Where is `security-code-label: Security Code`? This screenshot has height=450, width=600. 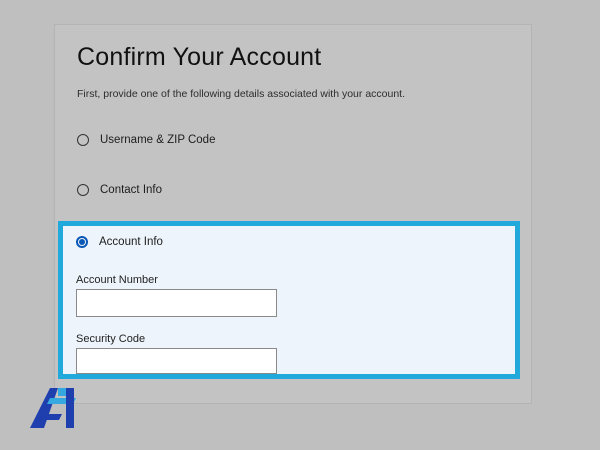 security-code-label: Security Code is located at coordinates (111, 339).